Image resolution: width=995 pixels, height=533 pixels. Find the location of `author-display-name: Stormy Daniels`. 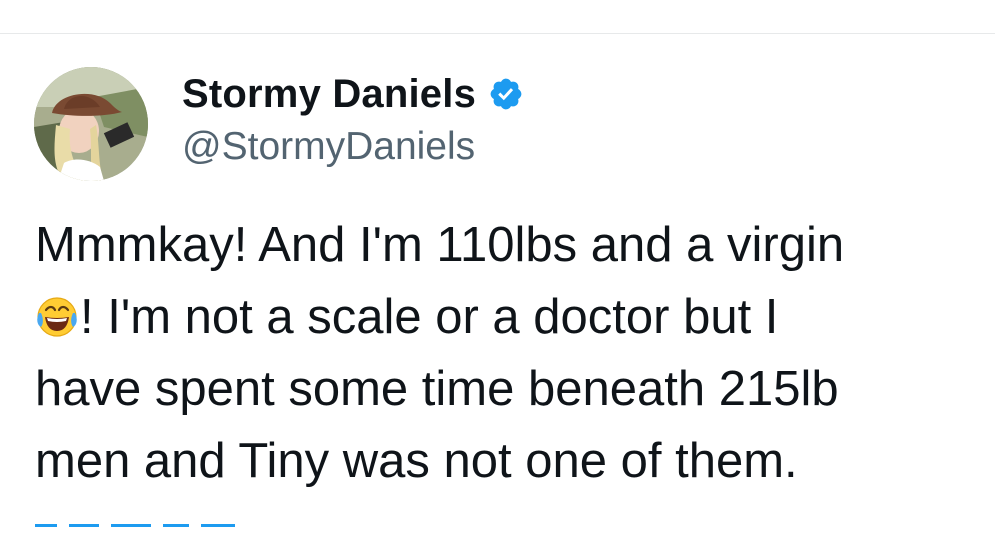

author-display-name: Stormy Daniels is located at coordinates (329, 94).